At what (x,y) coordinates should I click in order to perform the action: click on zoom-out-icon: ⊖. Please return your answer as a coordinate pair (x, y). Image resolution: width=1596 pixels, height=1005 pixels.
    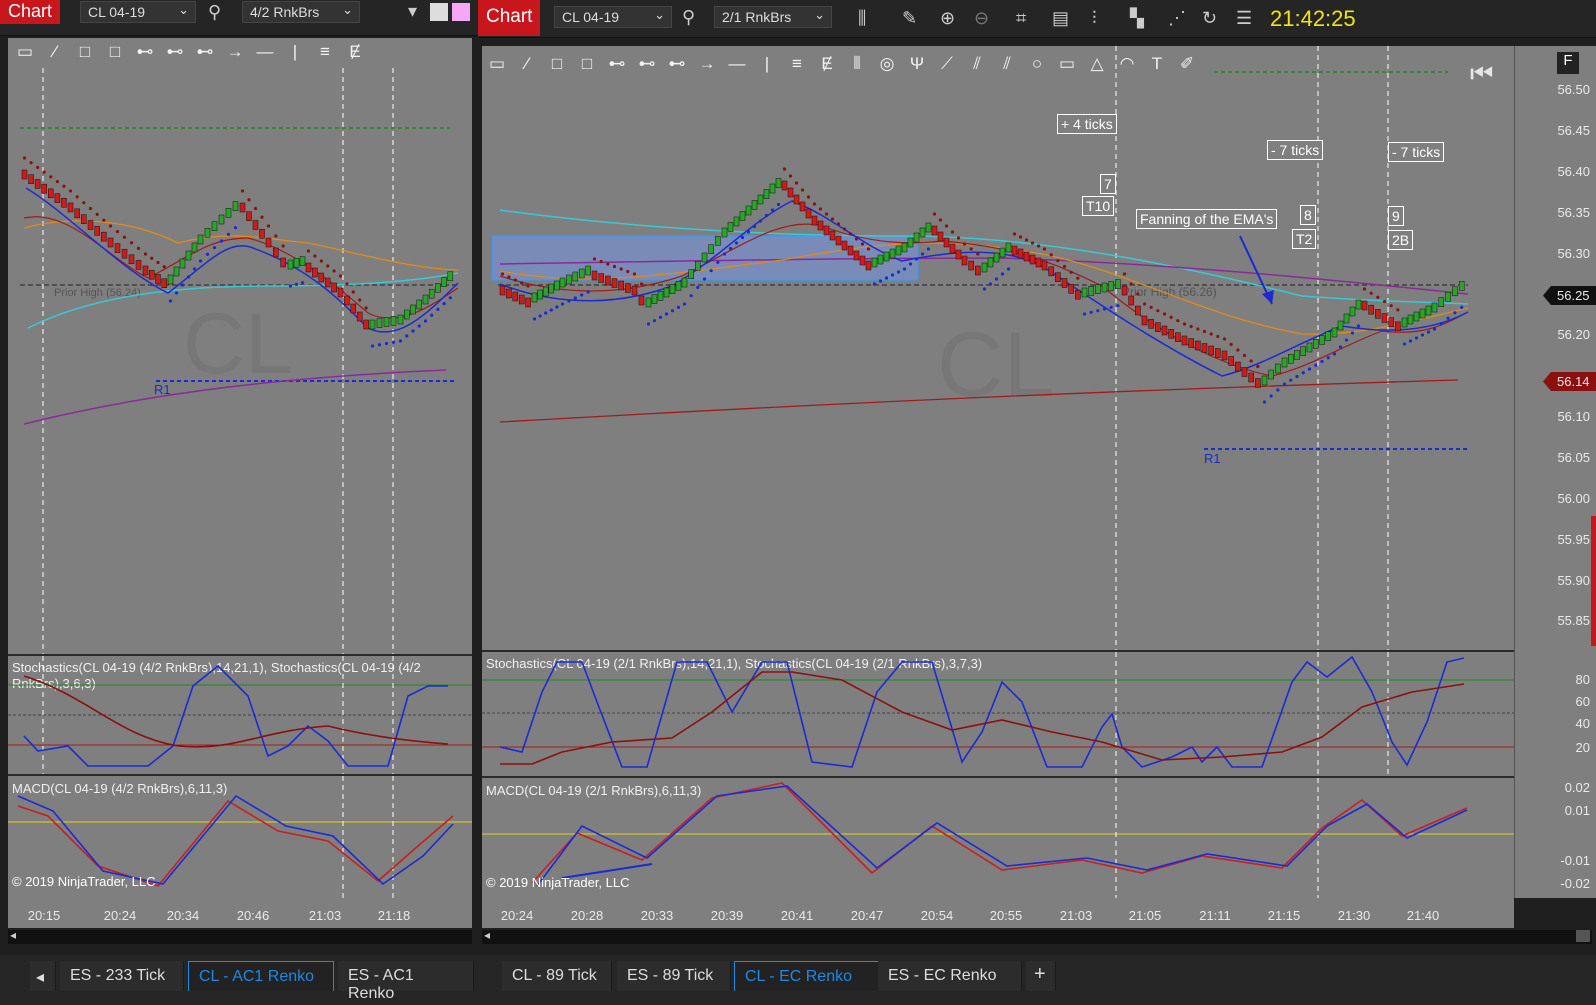
    Looking at the image, I should click on (981, 18).